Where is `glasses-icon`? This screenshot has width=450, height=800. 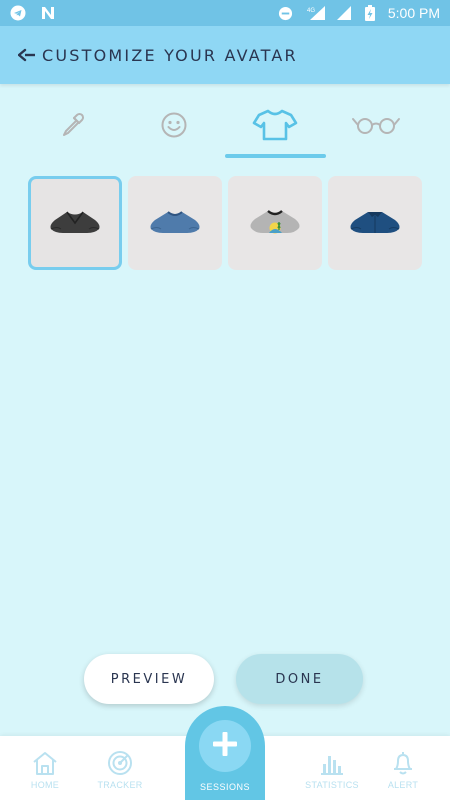 glasses-icon is located at coordinates (376, 127).